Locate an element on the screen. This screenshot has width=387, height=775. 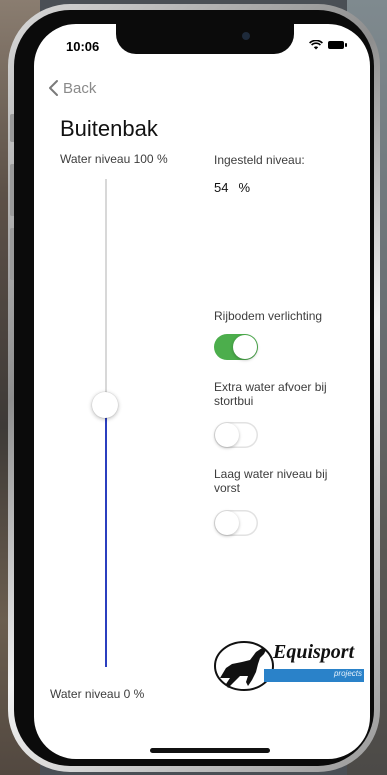
wifi-icon is located at coordinates (316, 45).